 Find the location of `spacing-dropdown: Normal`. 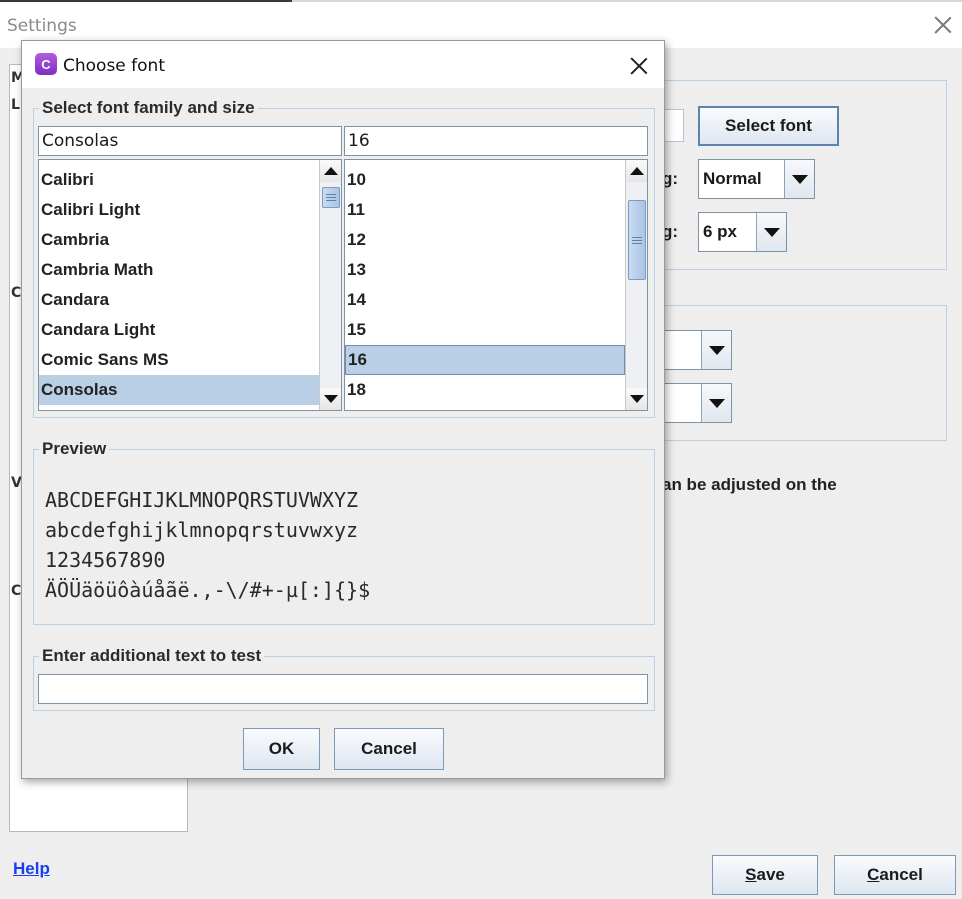

spacing-dropdown: Normal is located at coordinates (756, 179).